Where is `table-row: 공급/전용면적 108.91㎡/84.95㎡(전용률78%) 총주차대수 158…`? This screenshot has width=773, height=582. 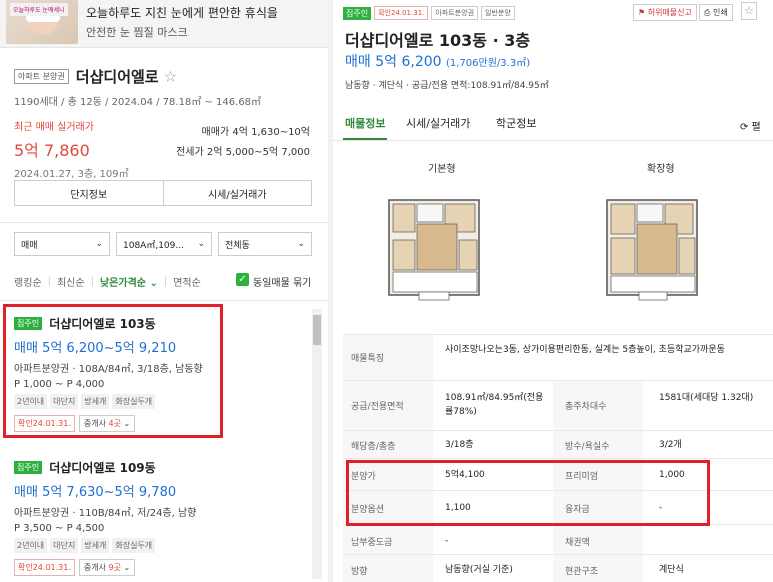 table-row: 공급/전용면적 108.91㎡/84.95㎡(전용률78%) 총주차대수 158… is located at coordinates (558, 405).